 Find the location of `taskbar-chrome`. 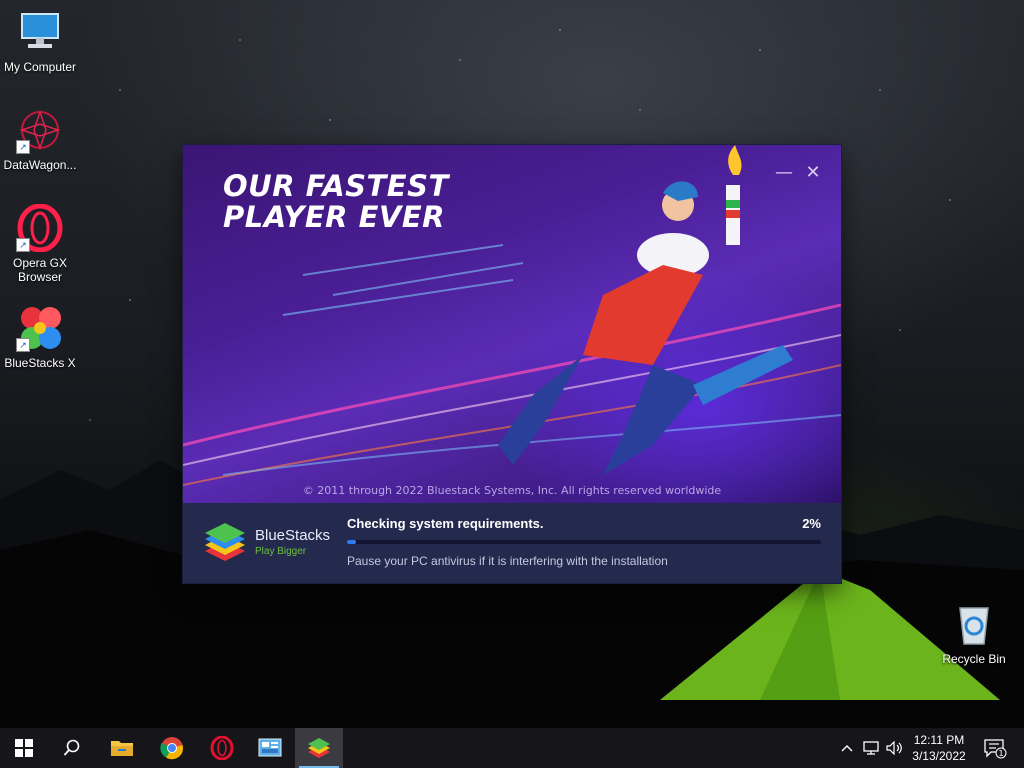

taskbar-chrome is located at coordinates (172, 748).